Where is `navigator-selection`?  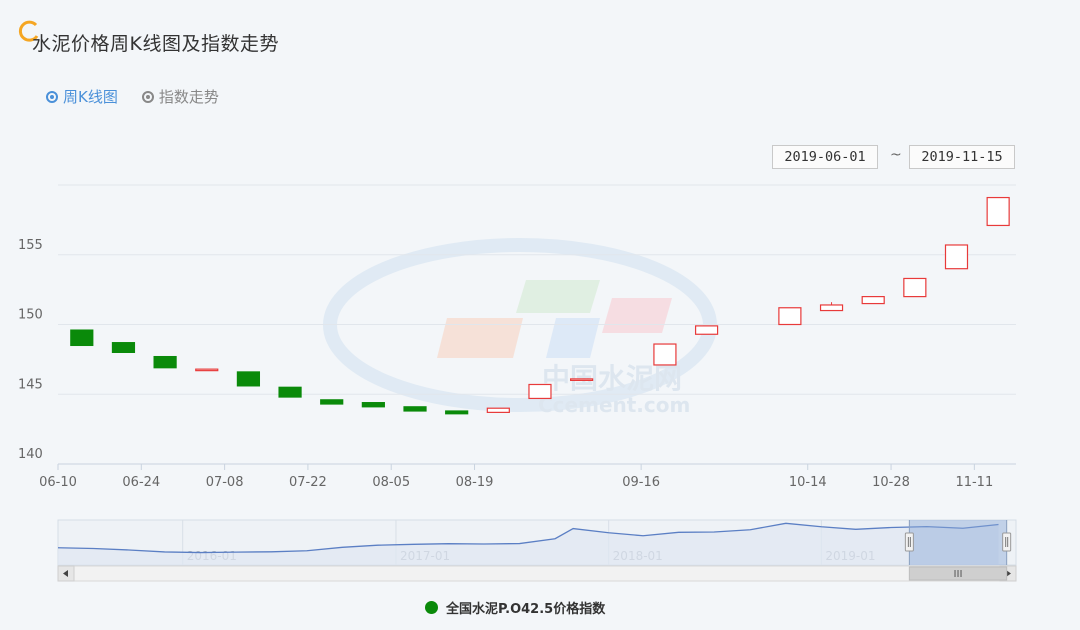
navigator-selection is located at coordinates (958, 542).